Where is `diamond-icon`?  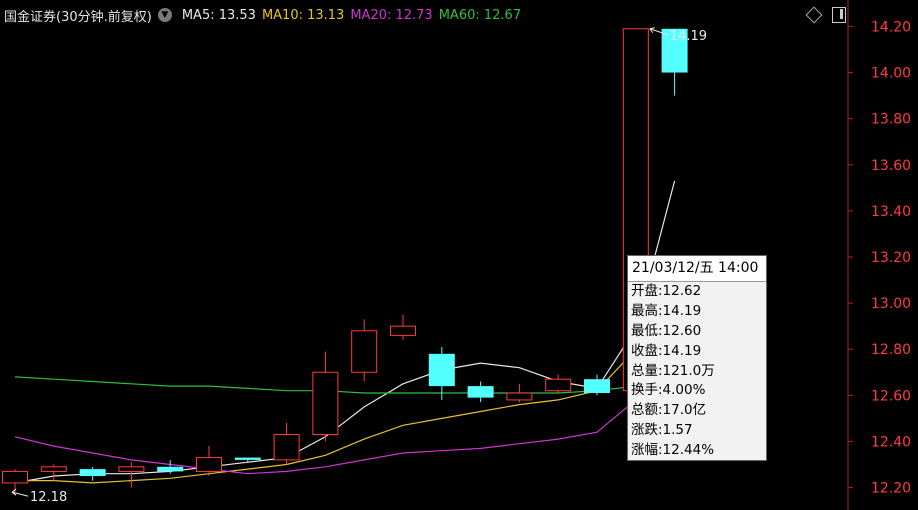 diamond-icon is located at coordinates (814, 15).